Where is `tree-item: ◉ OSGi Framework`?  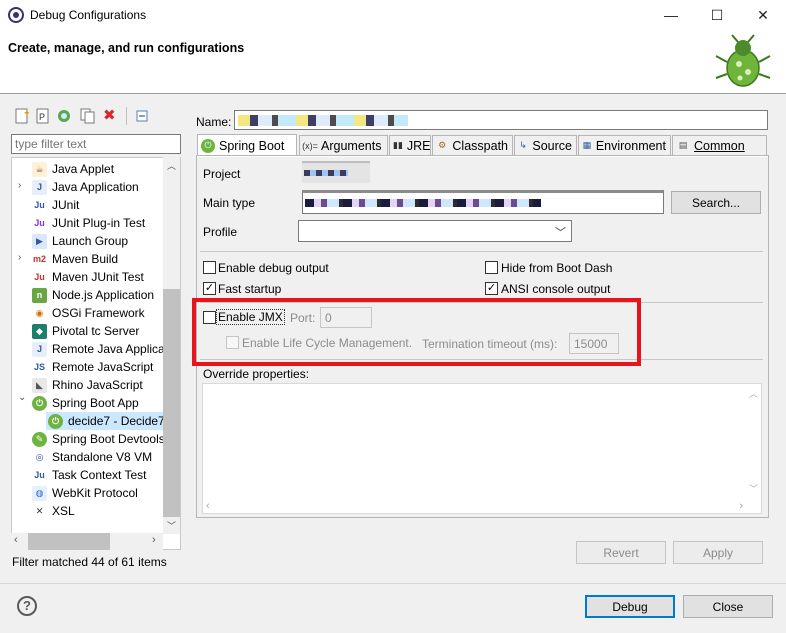 tree-item: ◉ OSGi Framework is located at coordinates (88, 313).